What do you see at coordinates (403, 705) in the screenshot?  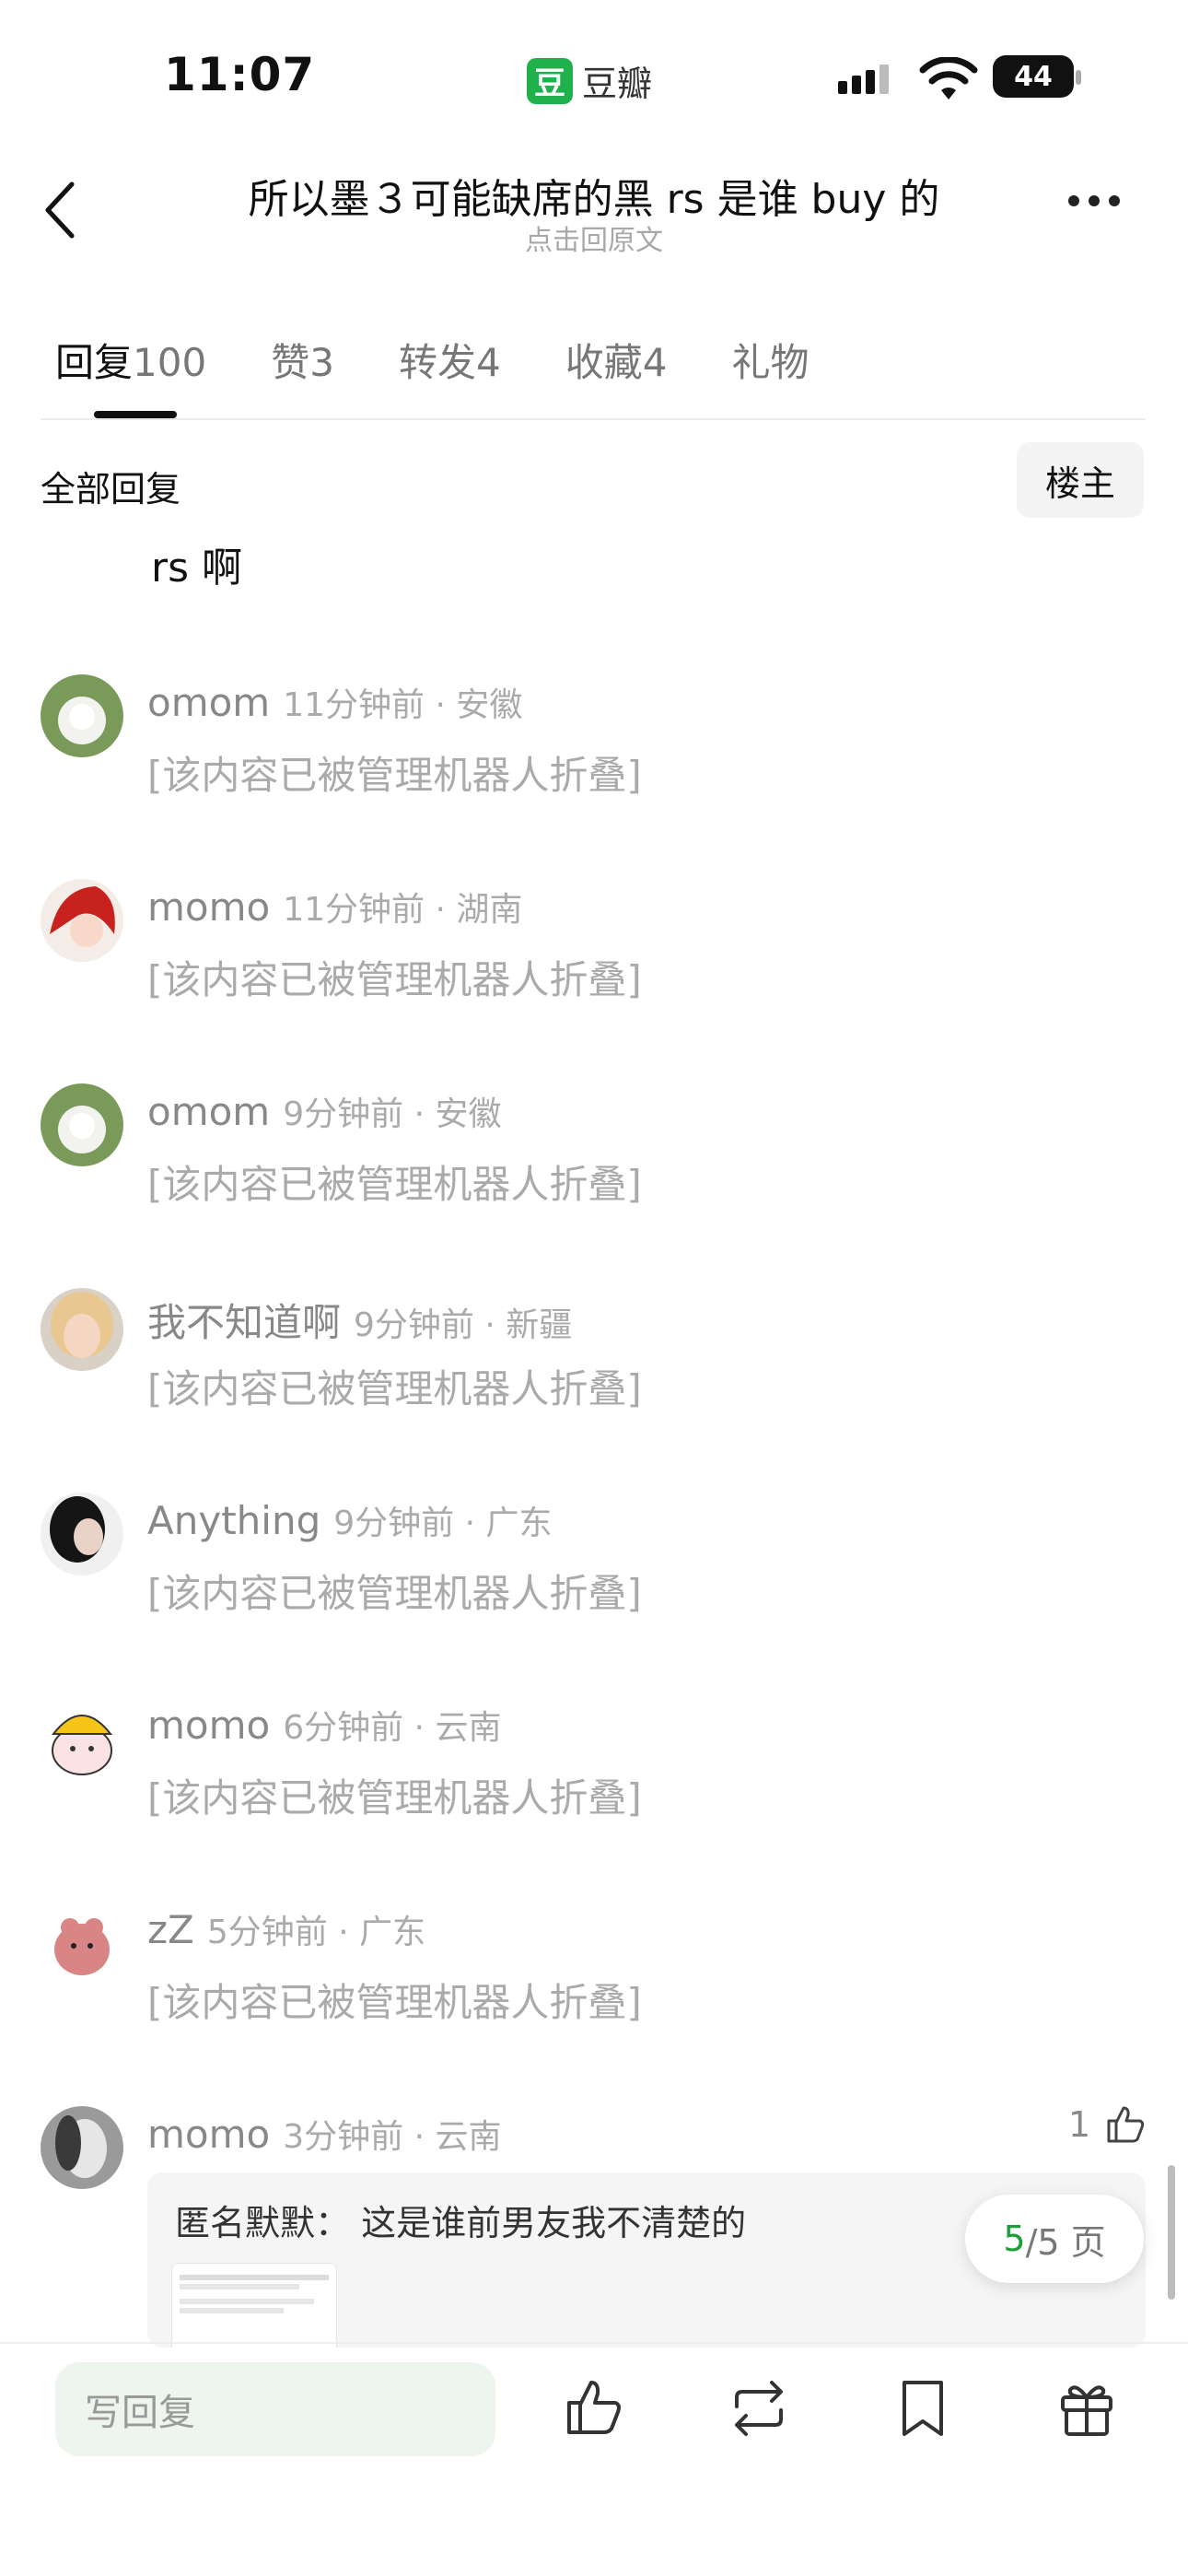 I see `comment-time-location: 11分钟前 · 安徽` at bounding box center [403, 705].